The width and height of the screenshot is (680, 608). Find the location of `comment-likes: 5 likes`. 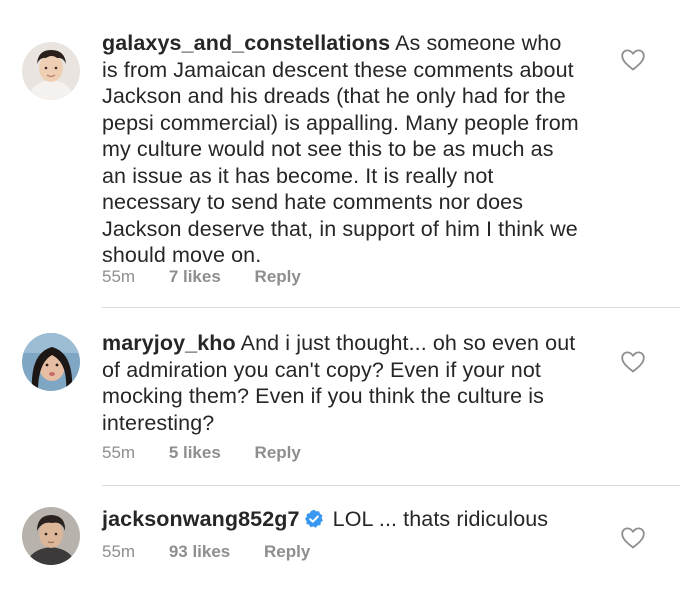

comment-likes: 5 likes is located at coordinates (195, 453).